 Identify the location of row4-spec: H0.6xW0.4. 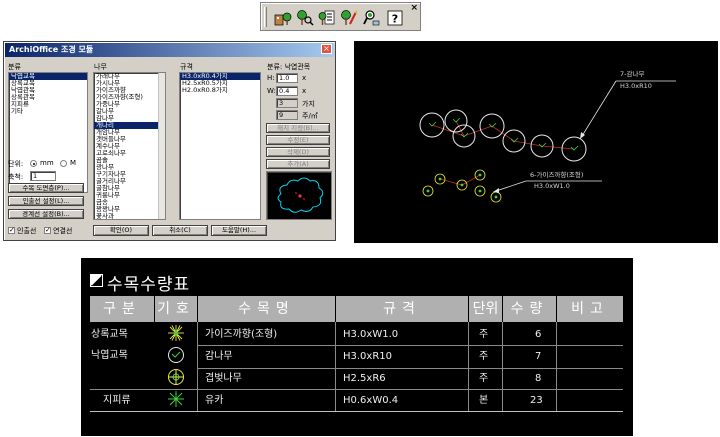
(371, 400).